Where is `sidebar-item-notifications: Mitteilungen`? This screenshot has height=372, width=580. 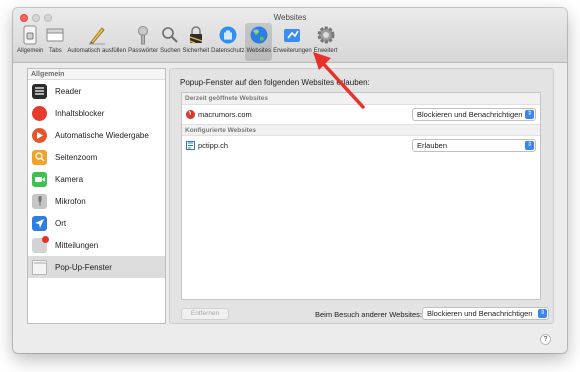
sidebar-item-notifications: Mitteilungen is located at coordinates (96, 245).